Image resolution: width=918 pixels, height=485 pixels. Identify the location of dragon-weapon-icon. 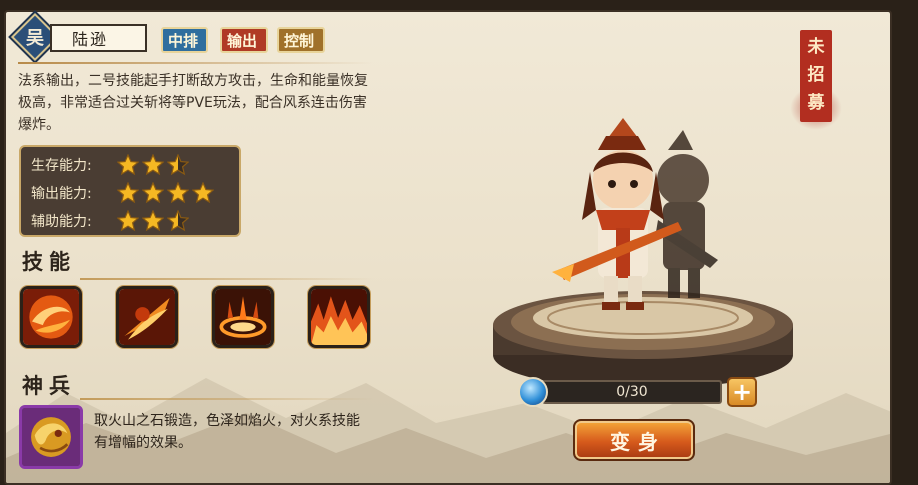
(51, 437).